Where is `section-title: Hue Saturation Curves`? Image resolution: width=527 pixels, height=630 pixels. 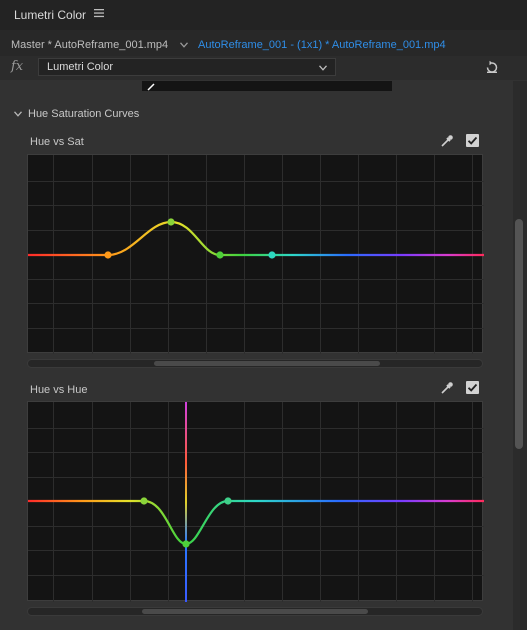
section-title: Hue Saturation Curves is located at coordinates (84, 114).